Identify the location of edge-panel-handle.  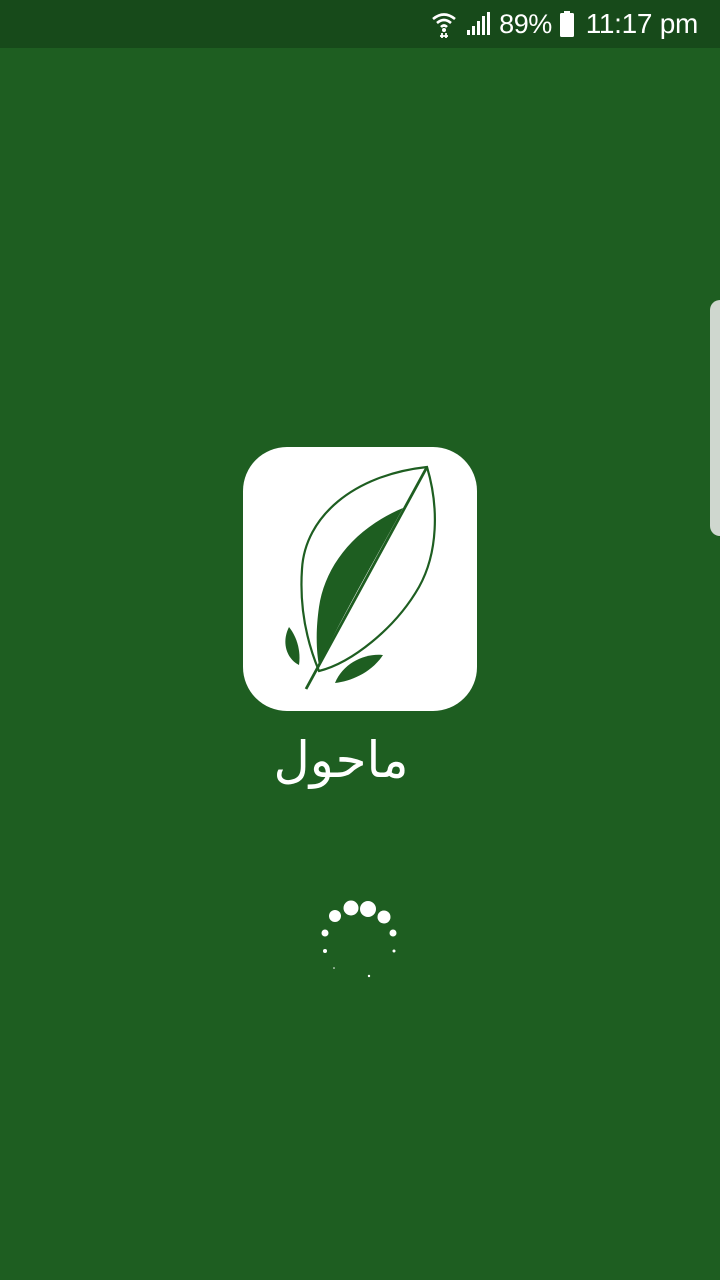
(715, 418).